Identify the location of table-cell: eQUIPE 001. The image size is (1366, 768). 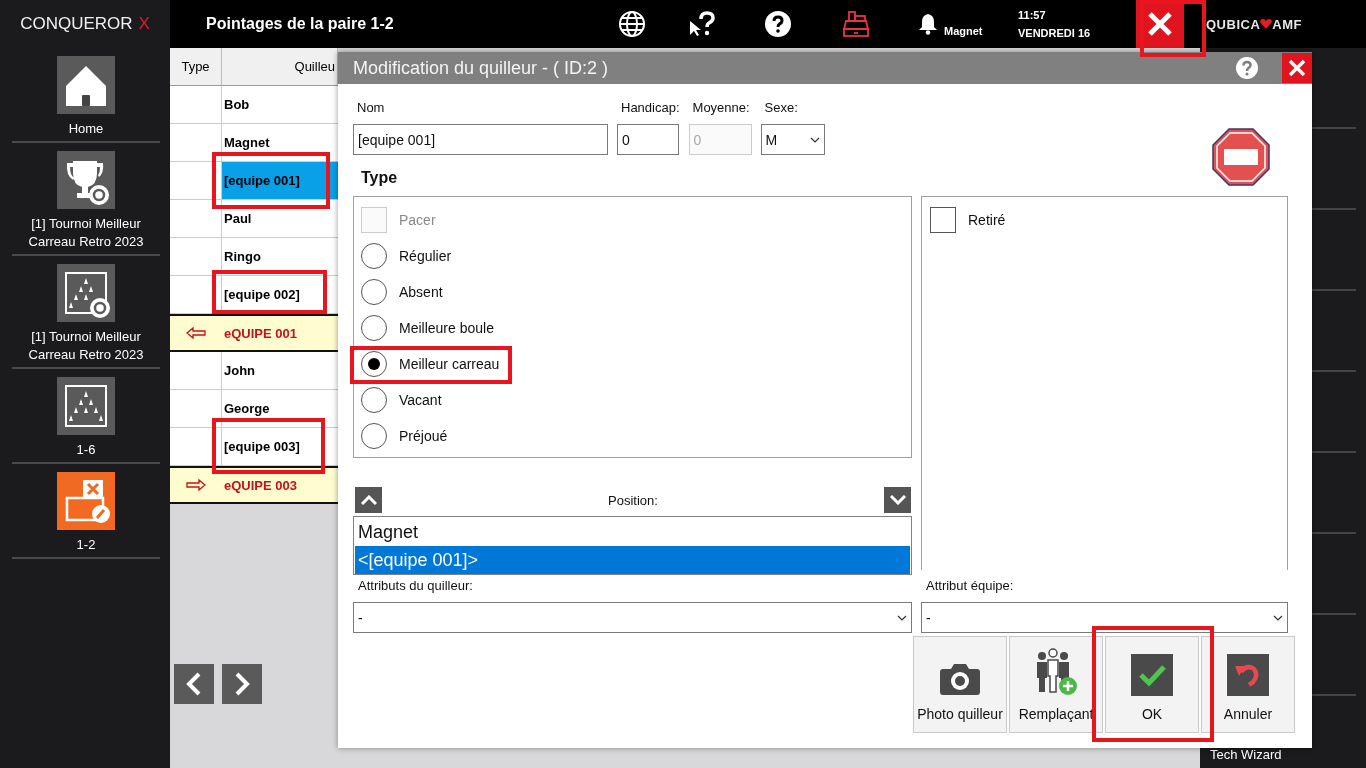
(280, 333).